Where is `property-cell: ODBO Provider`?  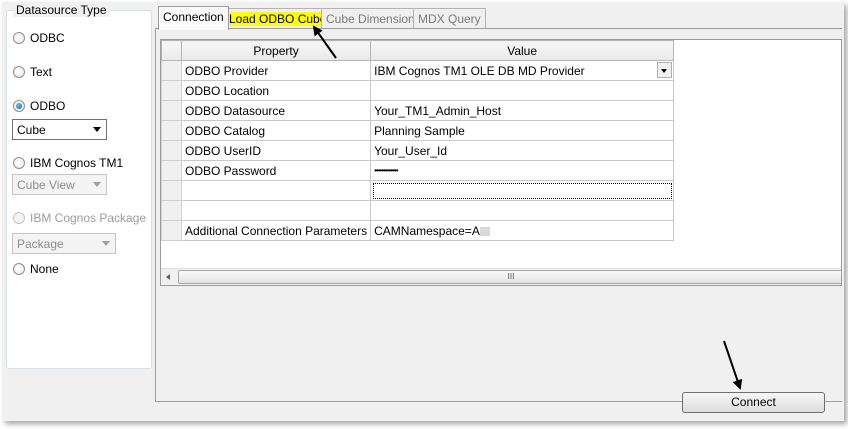 property-cell: ODBO Provider is located at coordinates (276, 70).